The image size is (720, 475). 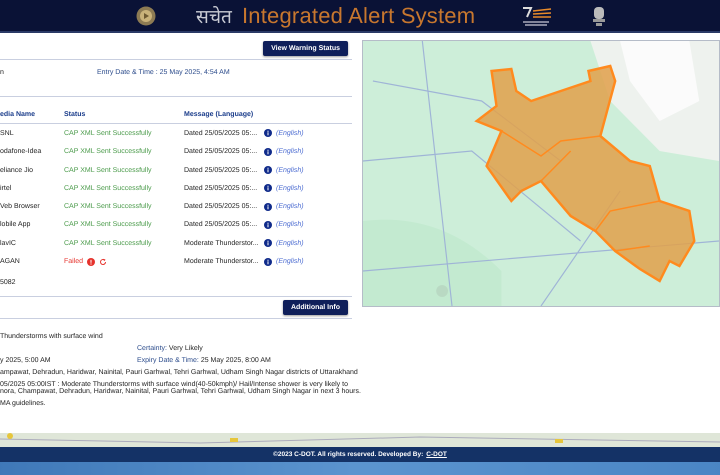 I want to click on national-emblem-icon, so click(x=599, y=15).